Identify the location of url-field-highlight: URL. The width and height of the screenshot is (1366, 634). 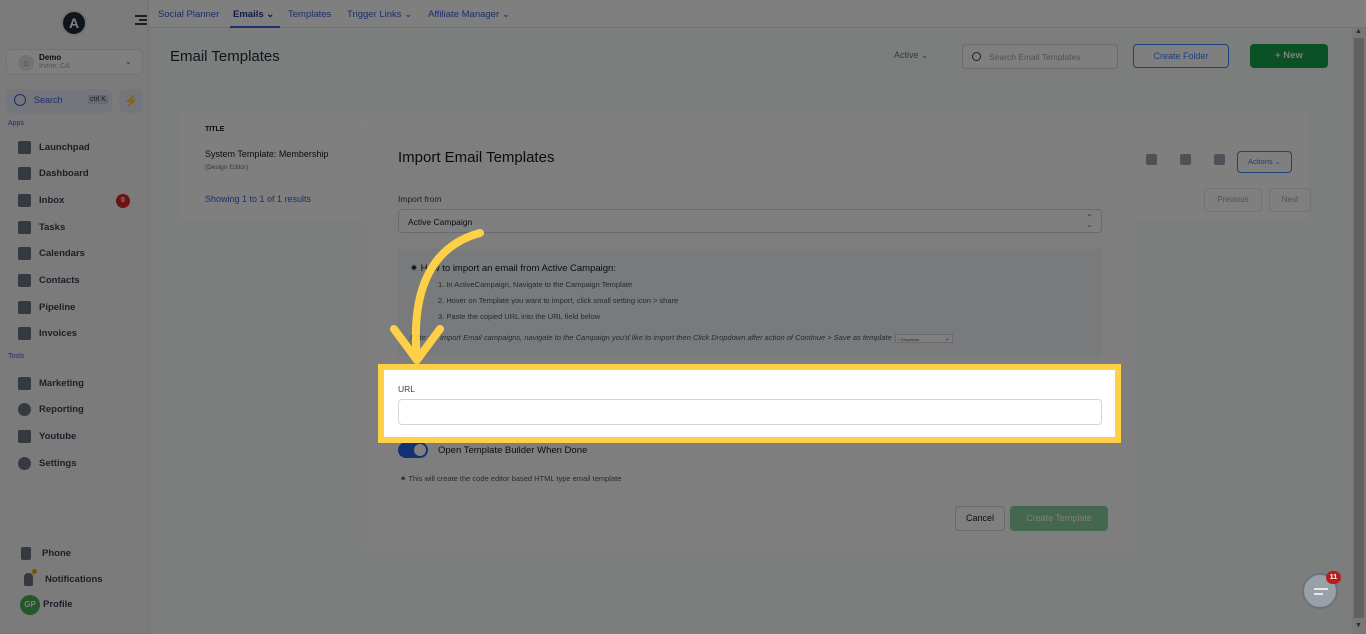
(749, 403).